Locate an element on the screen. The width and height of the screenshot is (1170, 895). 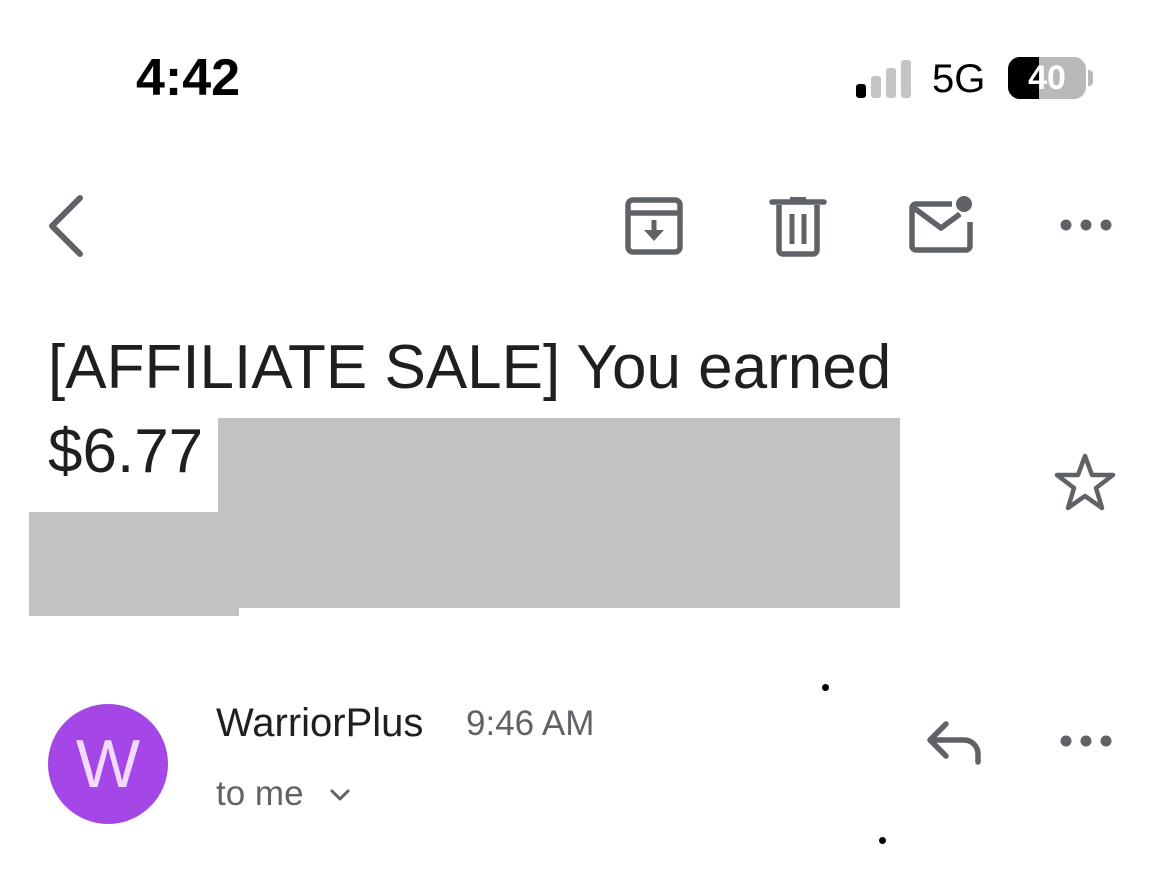
delete-button is located at coordinates (798, 226).